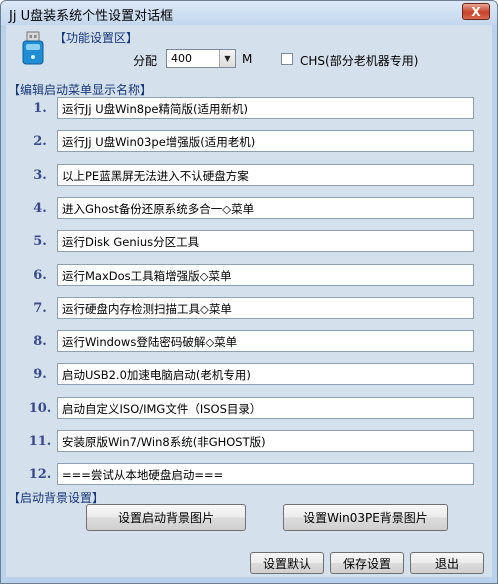 The width and height of the screenshot is (498, 584). What do you see at coordinates (265, 341) in the screenshot?
I see `menu-item-name-input: 运行Windows登陆密码破解◇菜单` at bounding box center [265, 341].